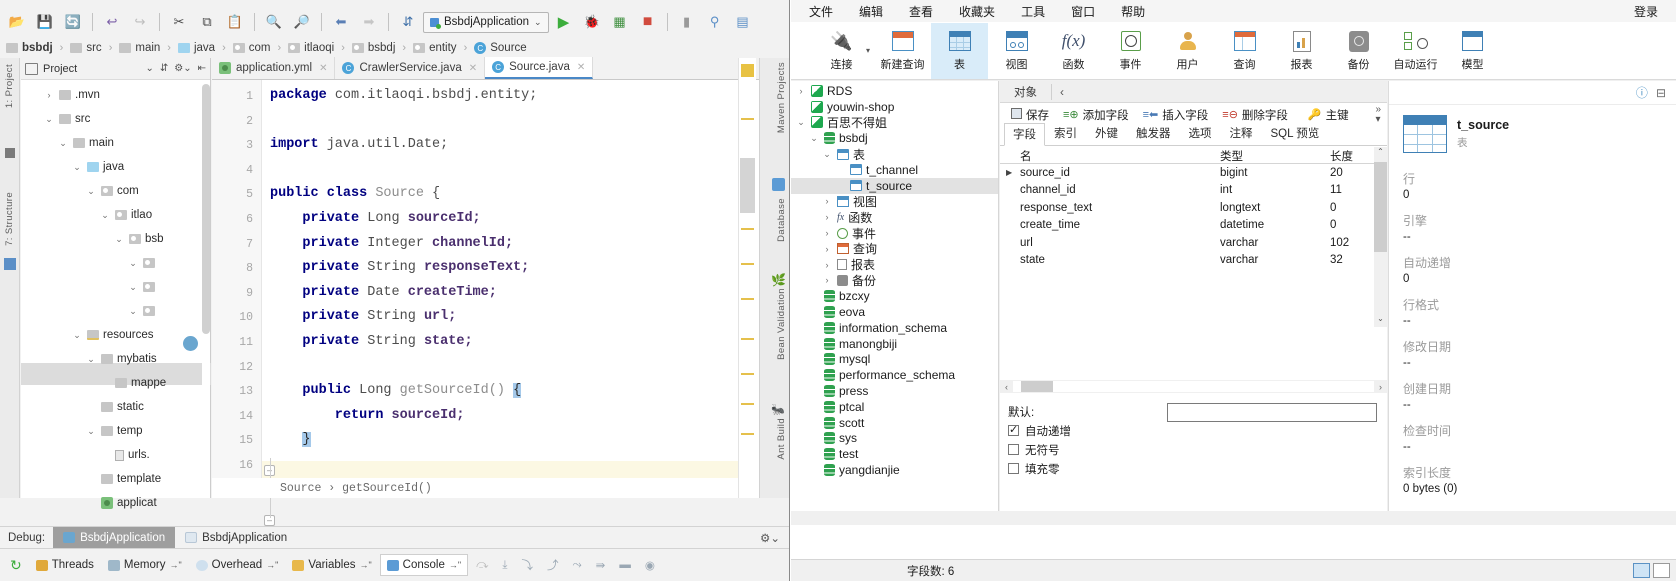  What do you see at coordinates (205, 48) in the screenshot?
I see `breadcrumb-item-java: java ›` at bounding box center [205, 48].